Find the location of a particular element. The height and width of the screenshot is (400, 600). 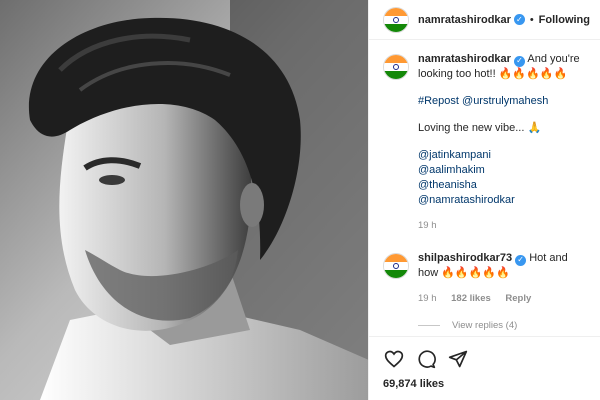

mention-link: @jatinkampani is located at coordinates (504, 155).